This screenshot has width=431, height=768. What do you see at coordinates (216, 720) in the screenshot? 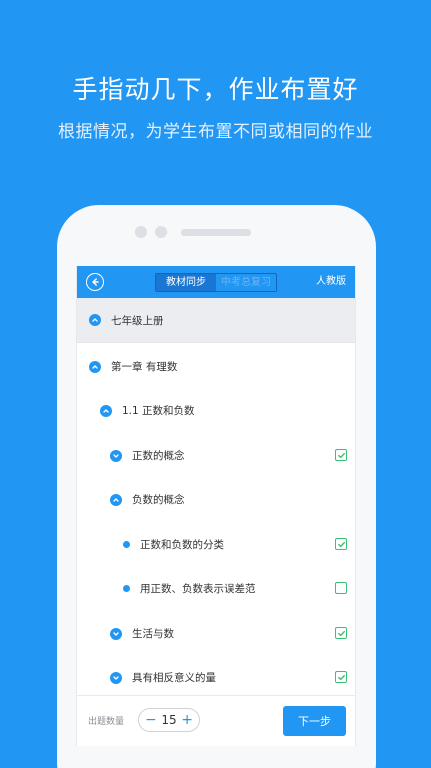
I see `footer-bar: 出题数量 − 15 + 下一步` at bounding box center [216, 720].